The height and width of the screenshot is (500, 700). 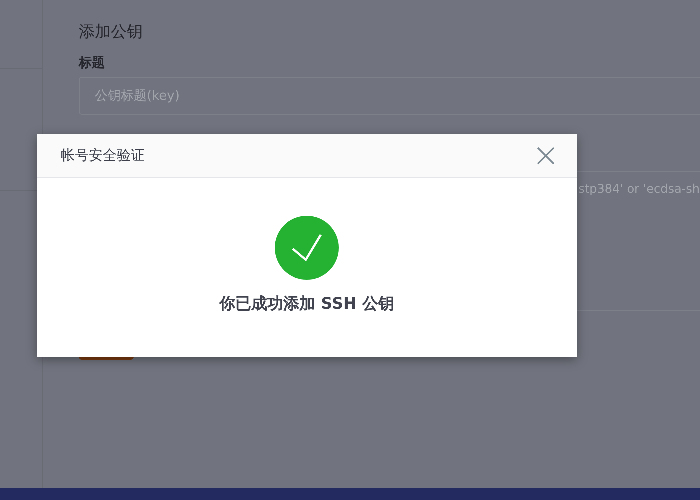 I want to click on success-check-icon, so click(x=307, y=248).